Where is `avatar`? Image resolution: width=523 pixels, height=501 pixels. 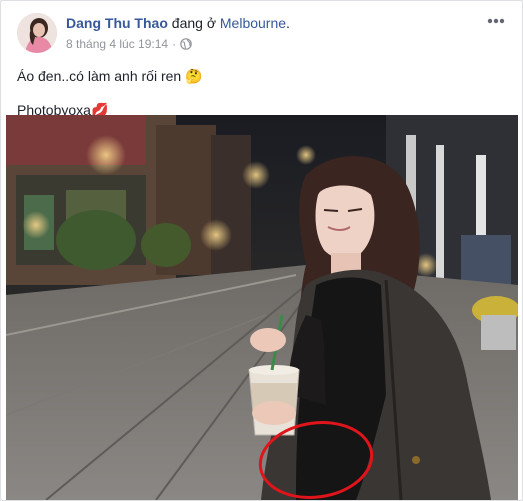
avatar is located at coordinates (37, 33).